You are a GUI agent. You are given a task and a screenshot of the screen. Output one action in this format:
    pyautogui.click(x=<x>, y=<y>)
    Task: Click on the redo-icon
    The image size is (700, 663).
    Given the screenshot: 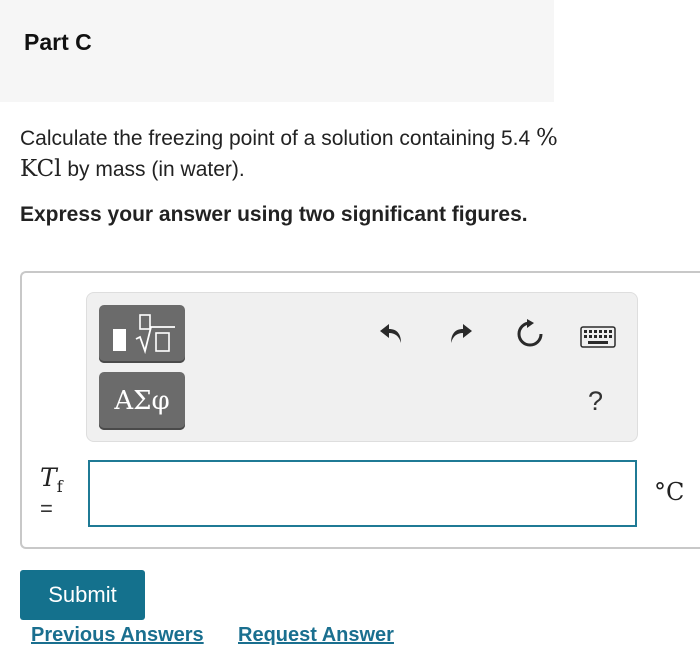 What is the action you would take?
    pyautogui.click(x=461, y=333)
    